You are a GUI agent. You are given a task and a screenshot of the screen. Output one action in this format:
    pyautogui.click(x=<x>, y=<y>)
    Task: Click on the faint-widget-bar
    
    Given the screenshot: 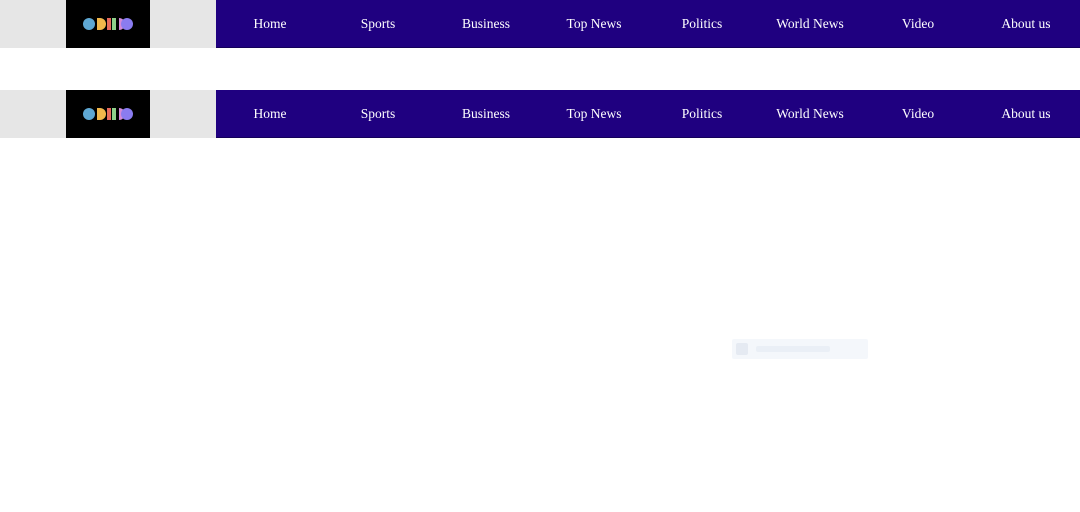 What is the action you would take?
    pyautogui.click(x=793, y=349)
    